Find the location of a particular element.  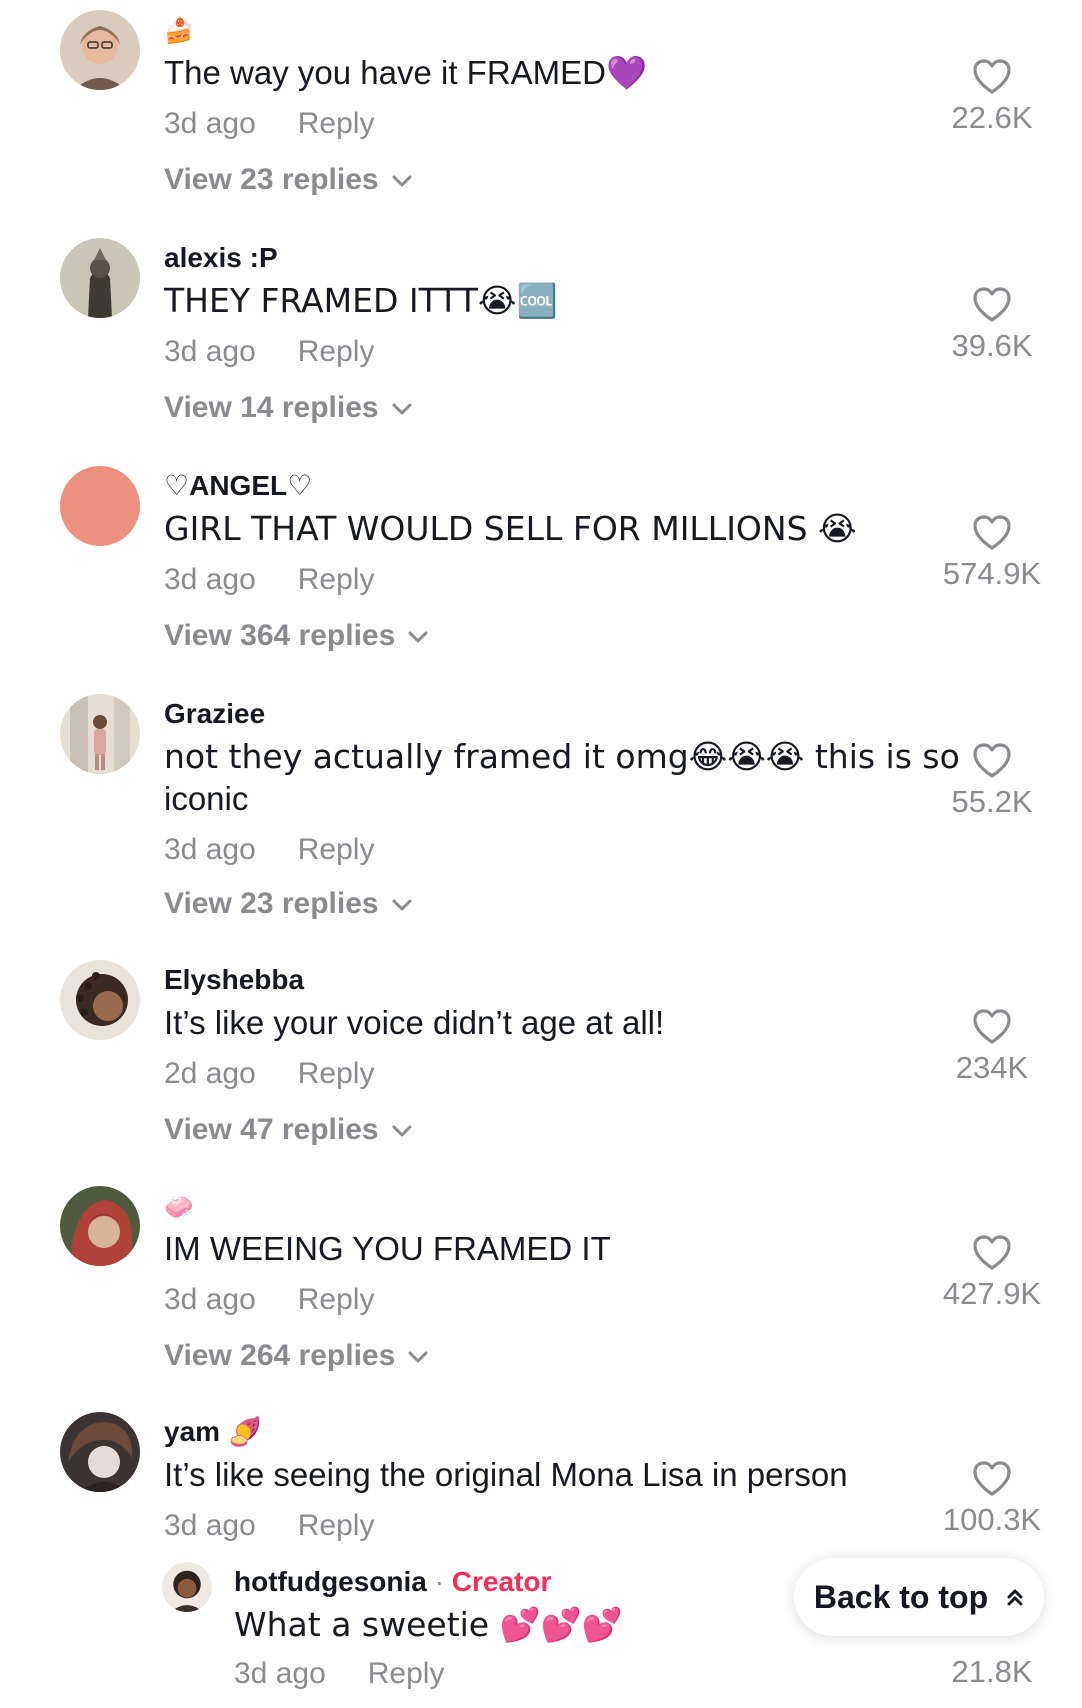

like-count: 234K is located at coordinates (992, 1067).